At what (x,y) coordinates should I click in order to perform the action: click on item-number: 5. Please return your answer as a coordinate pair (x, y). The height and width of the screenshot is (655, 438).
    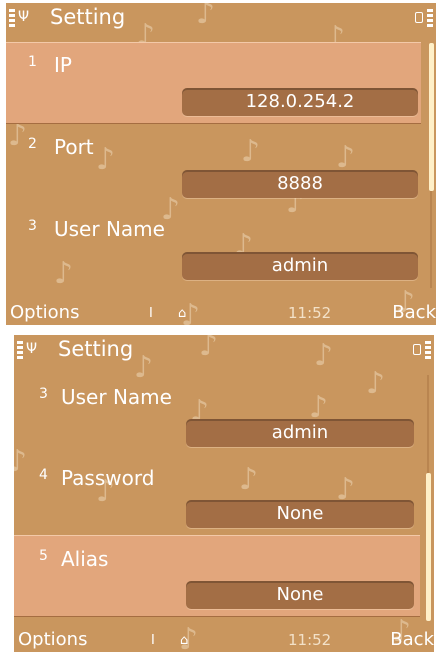
    Looking at the image, I should click on (43, 556).